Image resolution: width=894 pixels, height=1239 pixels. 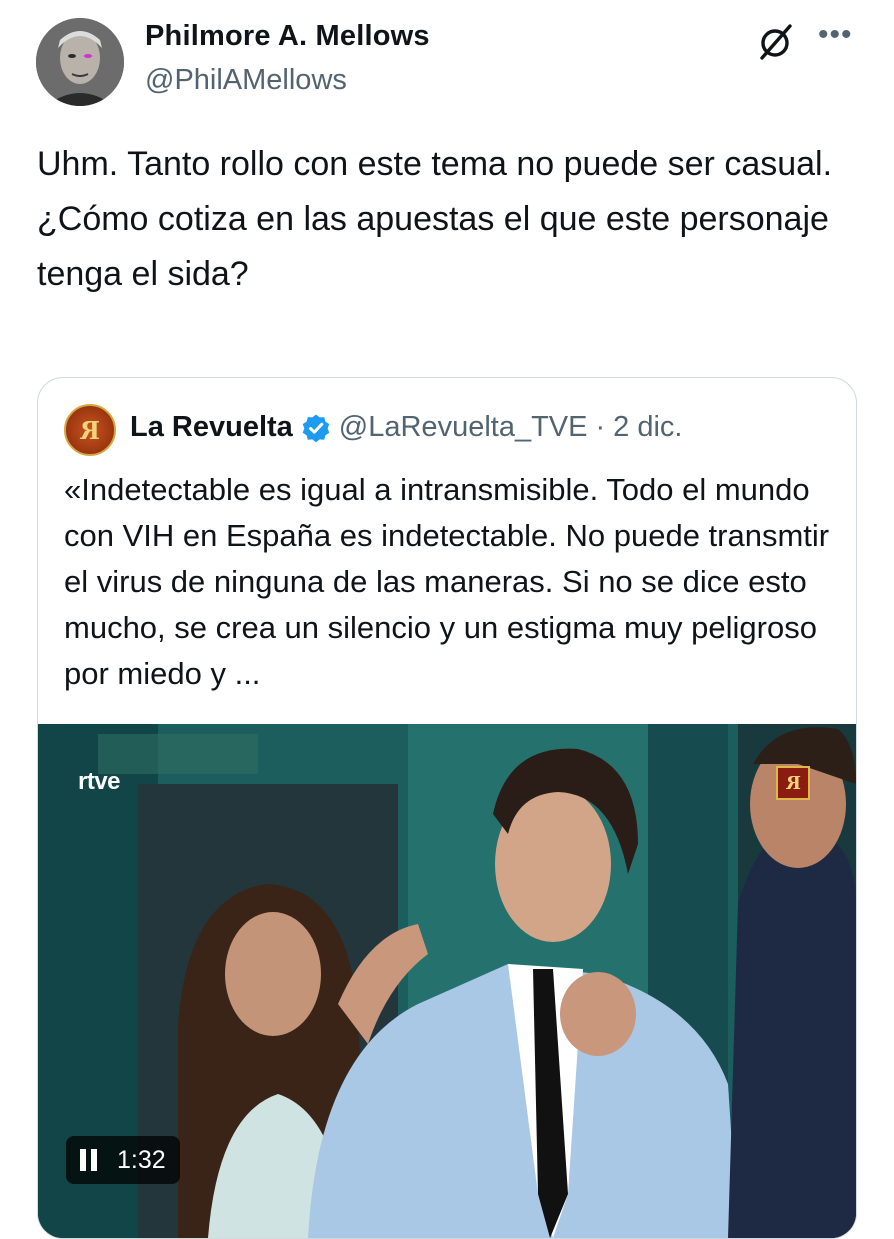 I want to click on author-display-name: Philmore A. Mellows, so click(x=287, y=36).